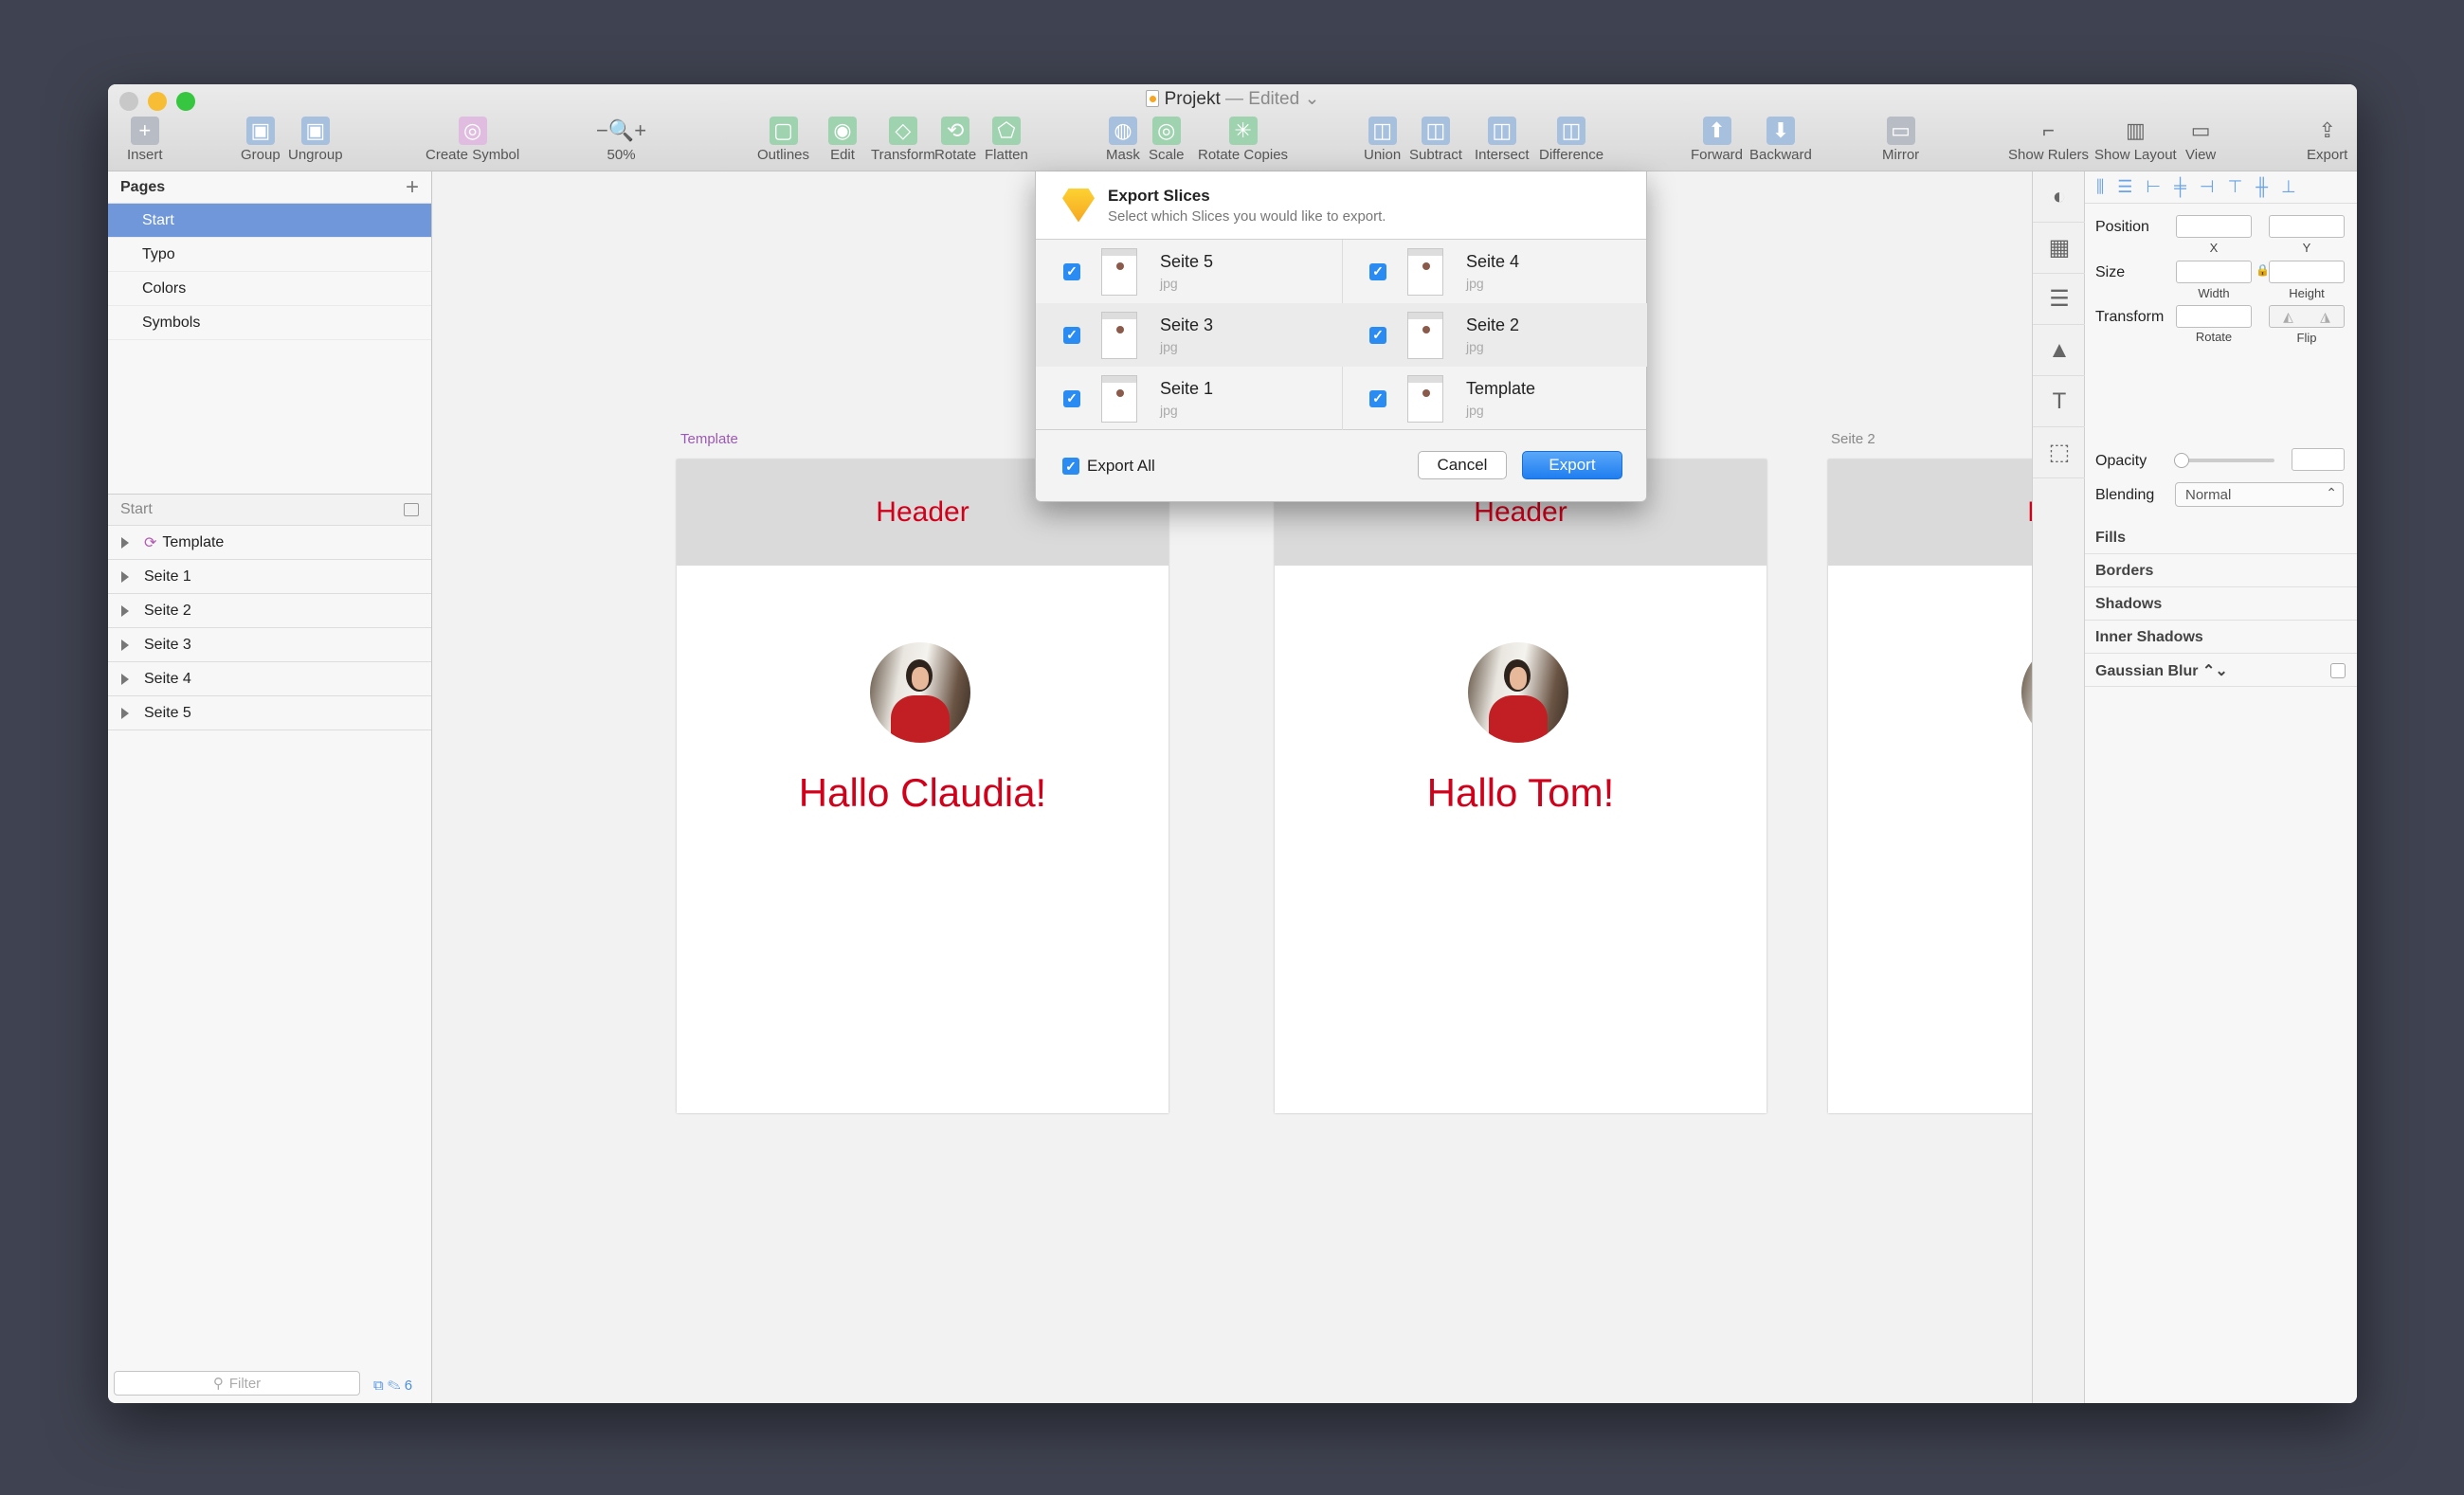 This screenshot has width=2464, height=1495. I want to click on layer-tab-icon: ☰, so click(2059, 299).